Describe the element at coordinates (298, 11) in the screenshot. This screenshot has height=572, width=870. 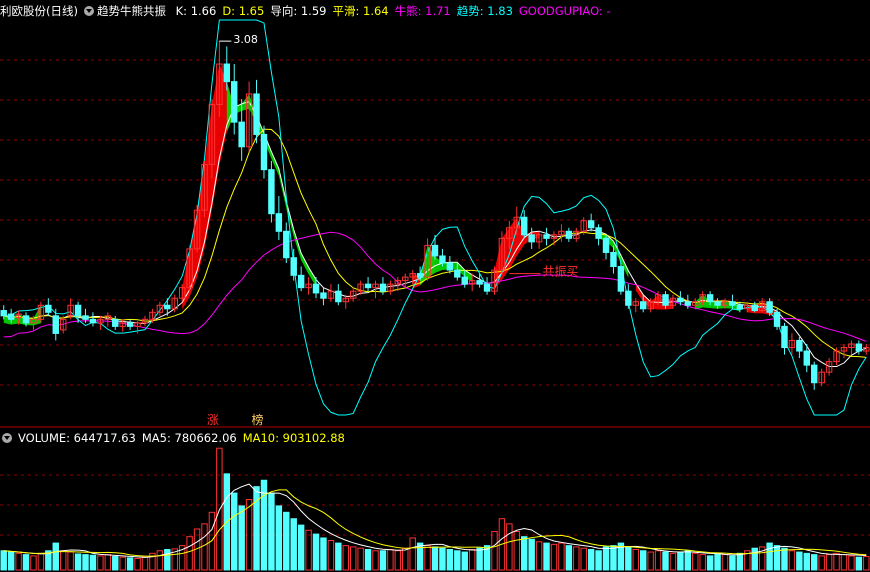
I see `main-value-item: 导向: 1.59` at that location.